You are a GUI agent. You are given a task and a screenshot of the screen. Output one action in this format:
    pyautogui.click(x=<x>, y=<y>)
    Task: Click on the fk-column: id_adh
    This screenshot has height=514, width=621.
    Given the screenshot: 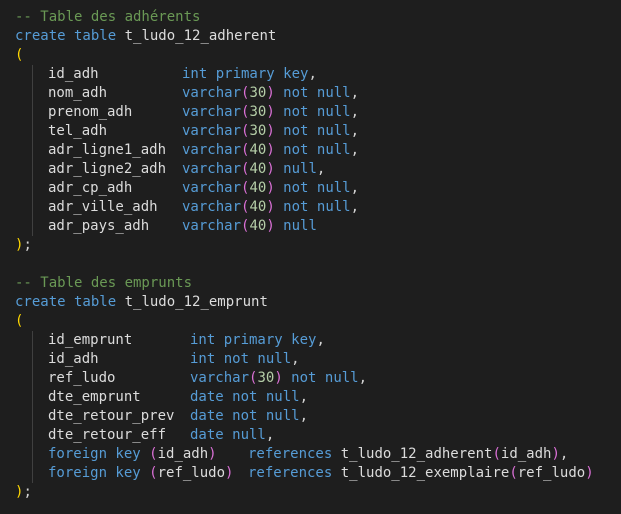 What is the action you would take?
    pyautogui.click(x=183, y=454)
    